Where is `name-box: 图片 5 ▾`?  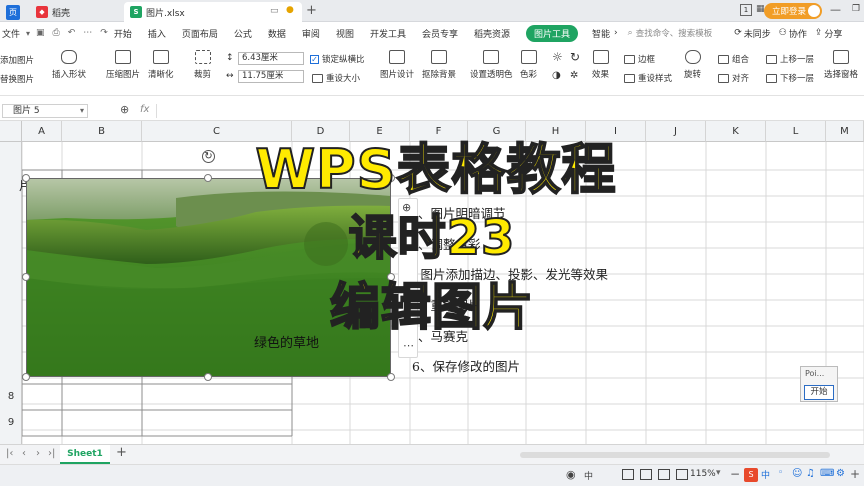
name-box: 图片 5 ▾ is located at coordinates (45, 111).